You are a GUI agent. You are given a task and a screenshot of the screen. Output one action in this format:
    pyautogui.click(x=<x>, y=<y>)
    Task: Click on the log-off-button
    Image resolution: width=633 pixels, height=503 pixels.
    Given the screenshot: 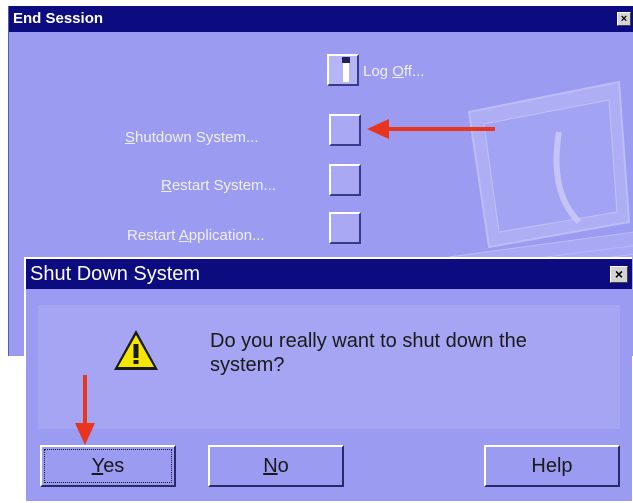 What is the action you would take?
    pyautogui.click(x=343, y=70)
    